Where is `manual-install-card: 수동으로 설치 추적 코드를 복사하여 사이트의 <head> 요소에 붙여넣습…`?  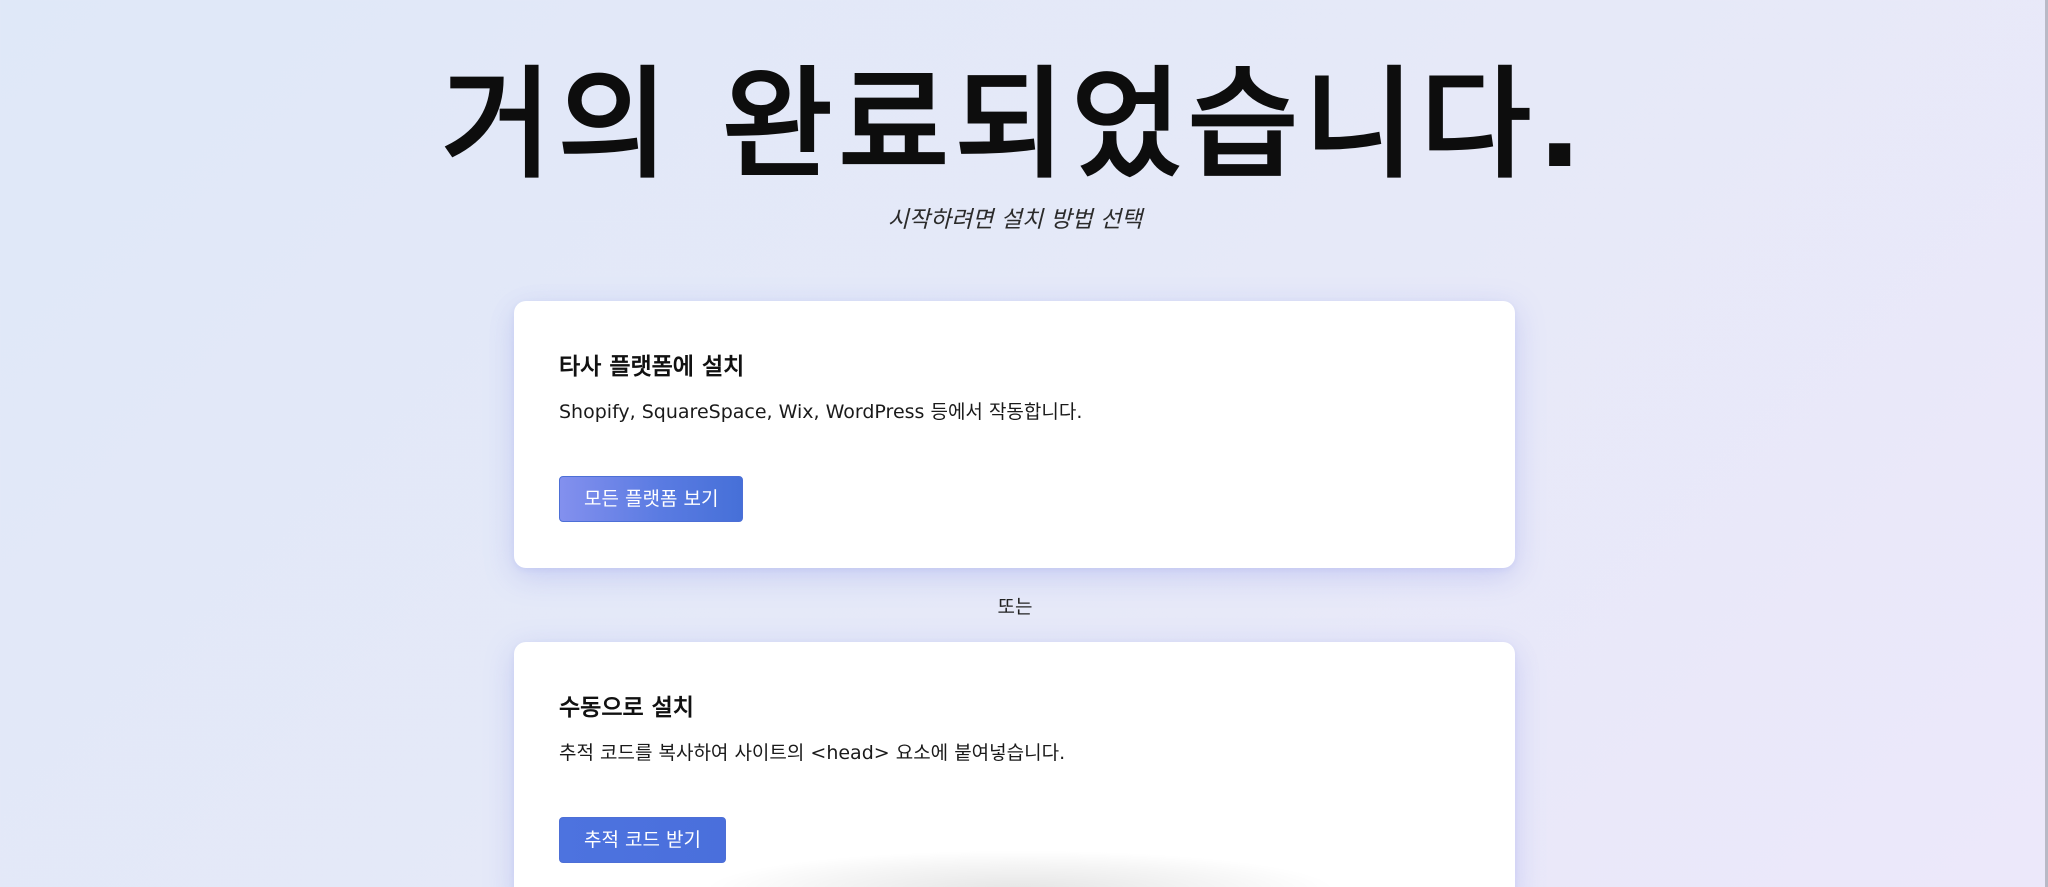 manual-install-card: 수동으로 설치 추적 코드를 복사하여 사이트의 <head> 요소에 붙여넣습… is located at coordinates (1014, 764).